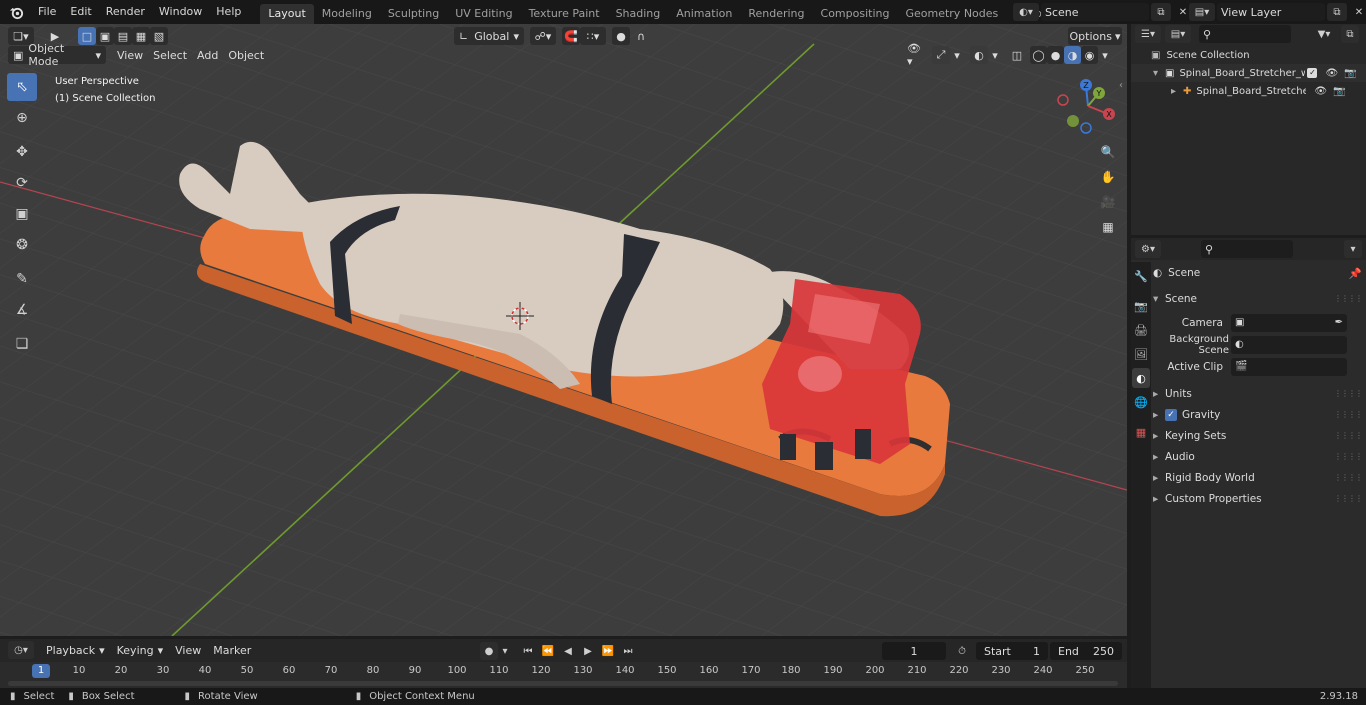 The height and width of the screenshot is (705, 1366). Describe the element at coordinates (22, 152) in the screenshot. I see `move-tool-icon: ✥` at that location.